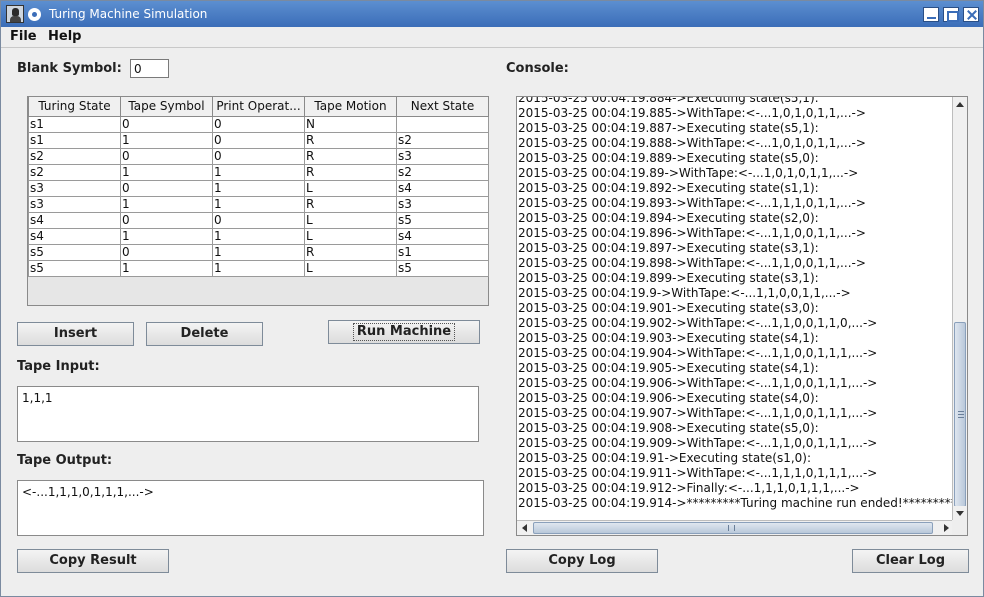  Describe the element at coordinates (960, 513) in the screenshot. I see `scroll-down-arrow-icon` at that location.